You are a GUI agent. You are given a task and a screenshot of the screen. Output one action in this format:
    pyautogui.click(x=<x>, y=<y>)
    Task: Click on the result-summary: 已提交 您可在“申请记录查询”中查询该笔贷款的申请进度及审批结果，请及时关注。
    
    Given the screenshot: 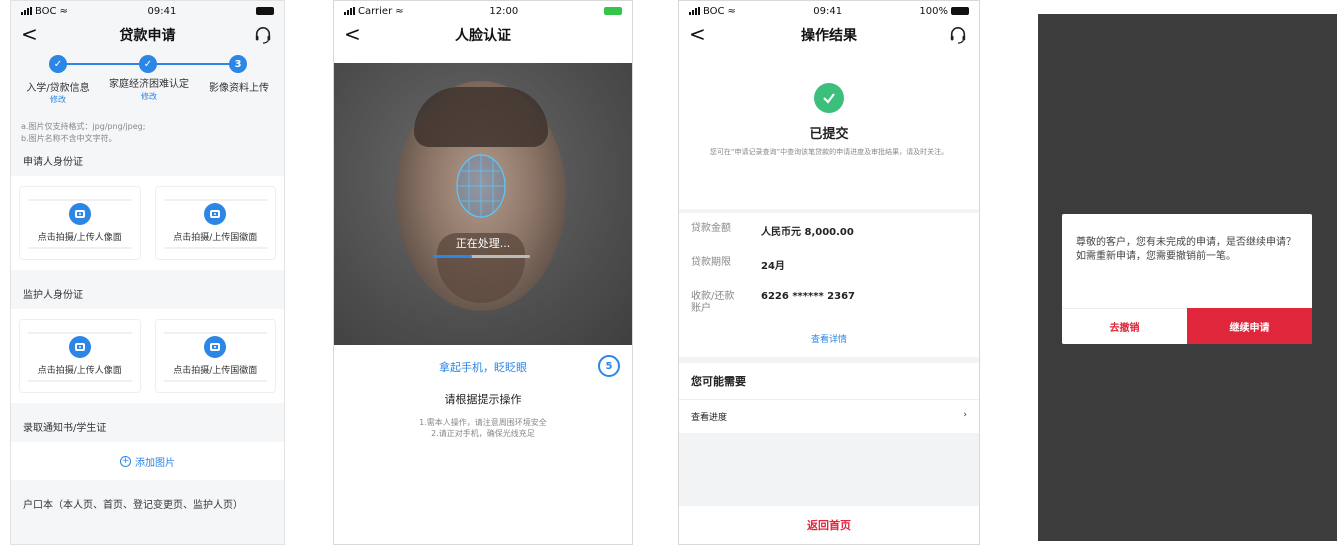 What is the action you would take?
    pyautogui.click(x=829, y=129)
    